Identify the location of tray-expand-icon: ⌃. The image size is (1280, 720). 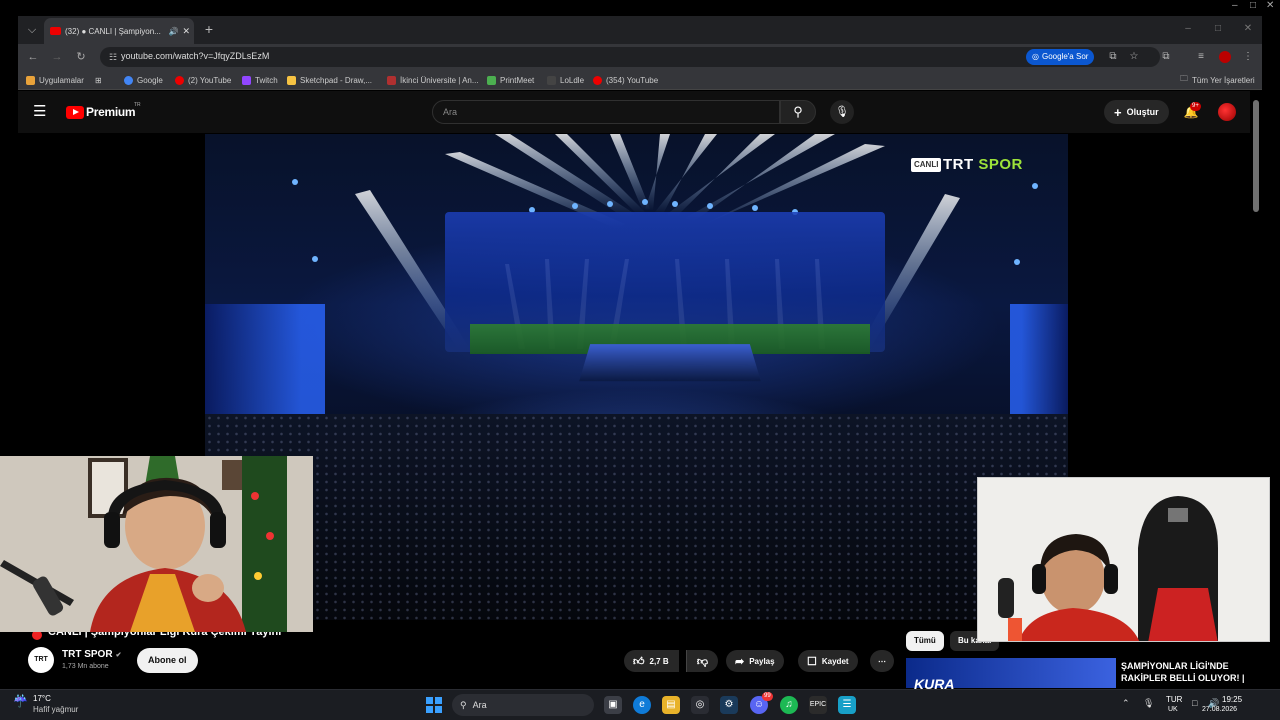
(1126, 703).